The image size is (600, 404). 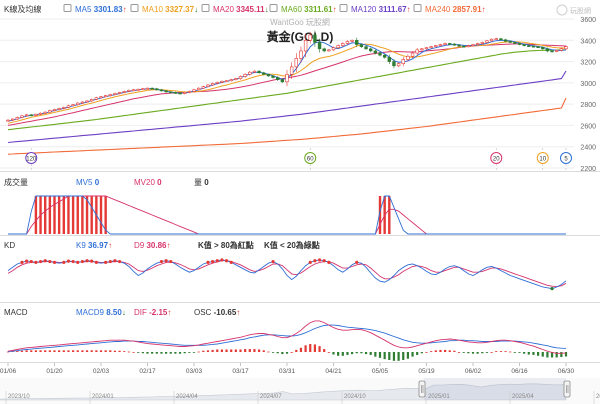 What do you see at coordinates (217, 312) in the screenshot?
I see `legend-osc: OSC -10.65↑` at bounding box center [217, 312].